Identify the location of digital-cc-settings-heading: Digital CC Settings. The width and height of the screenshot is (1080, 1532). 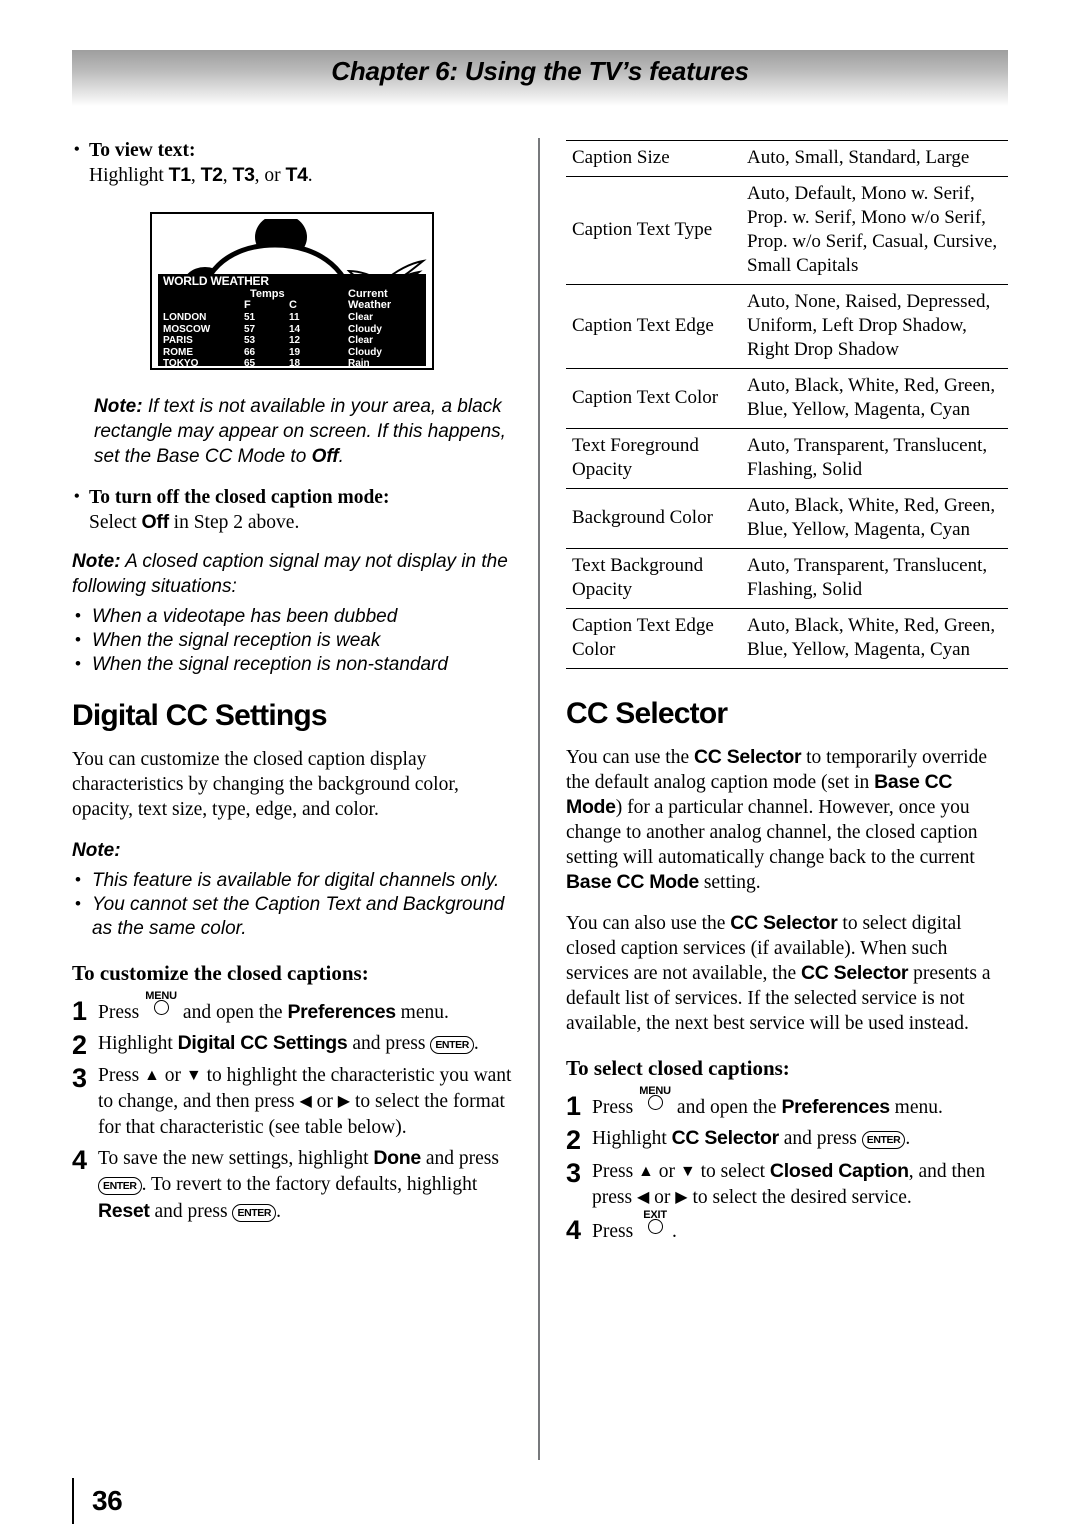
(200, 715).